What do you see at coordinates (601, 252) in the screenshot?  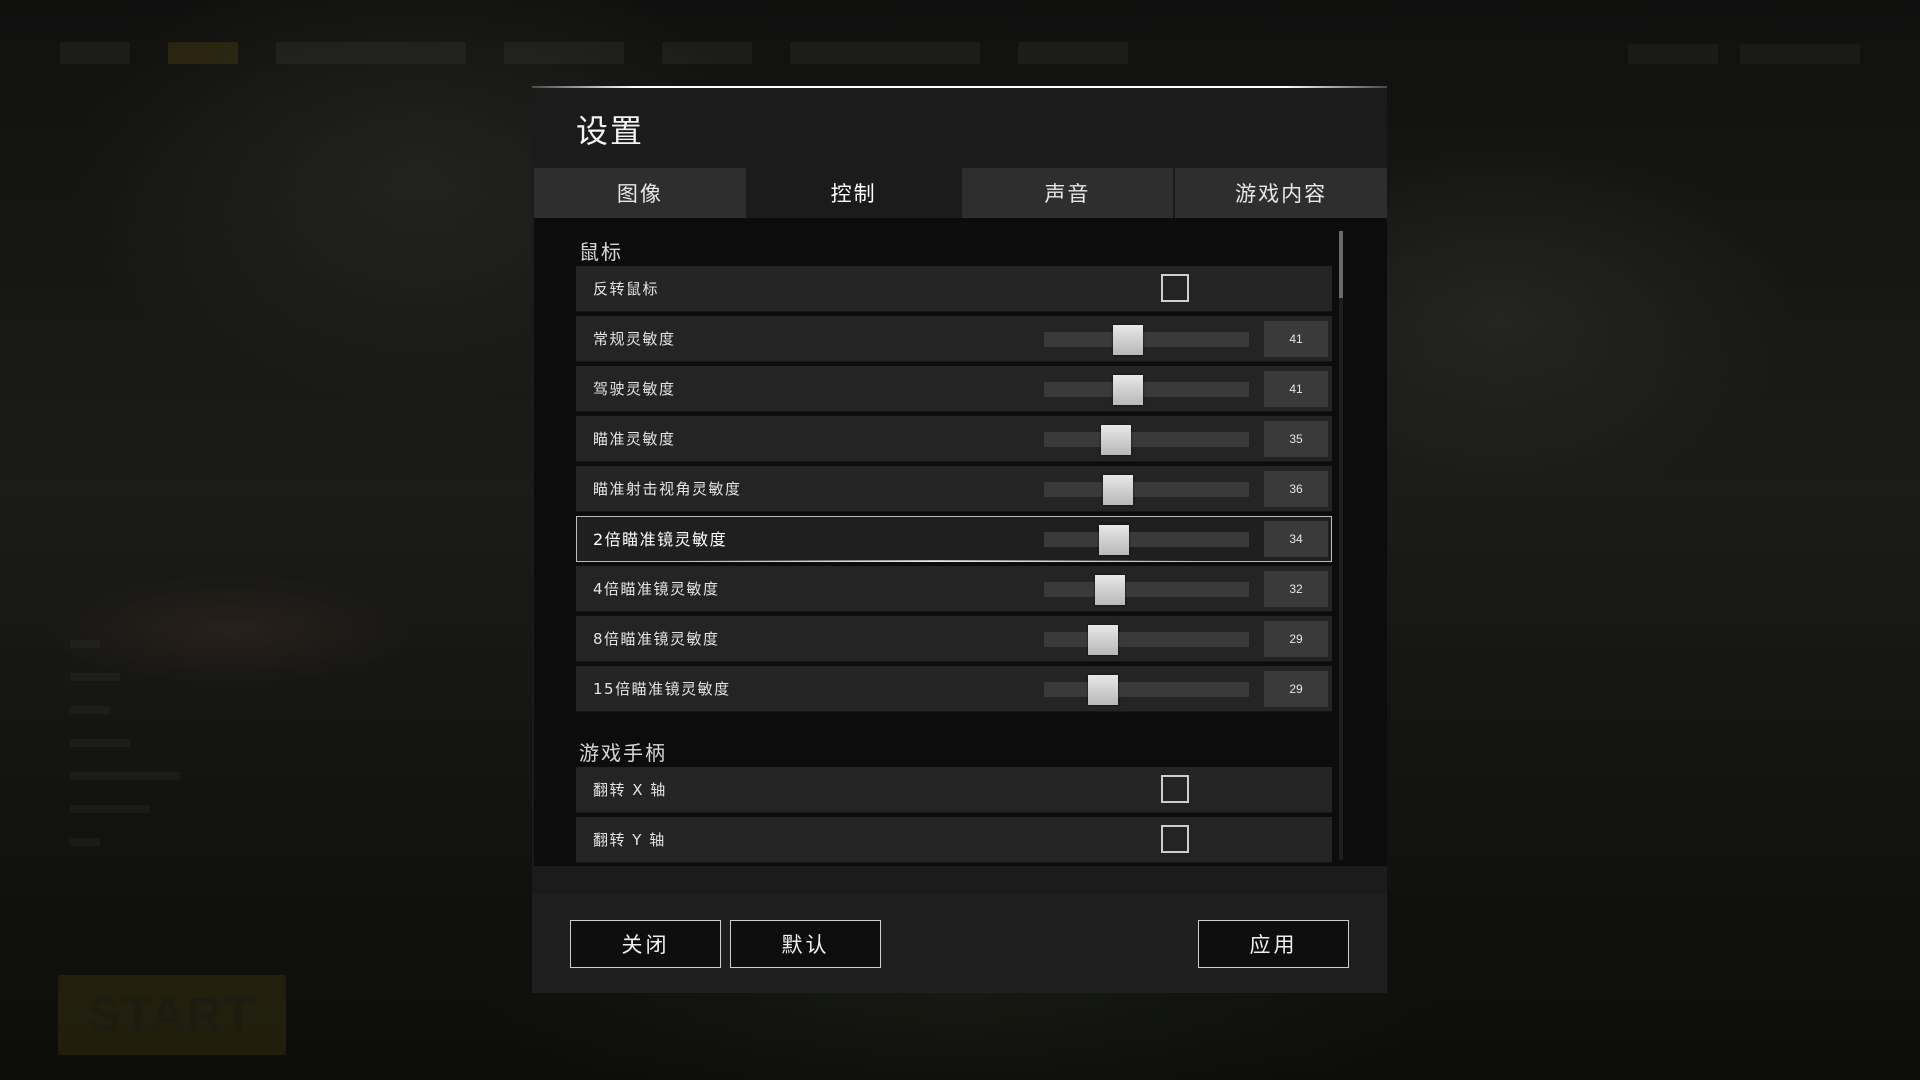 I see `section-title-mouse: 鼠标` at bounding box center [601, 252].